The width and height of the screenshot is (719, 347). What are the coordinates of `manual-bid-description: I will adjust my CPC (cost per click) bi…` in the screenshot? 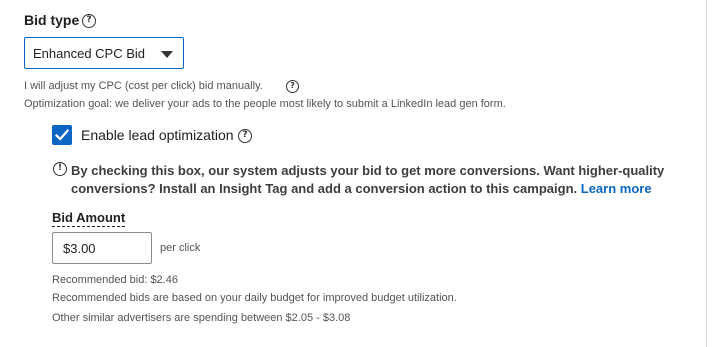 It's located at (143, 86).